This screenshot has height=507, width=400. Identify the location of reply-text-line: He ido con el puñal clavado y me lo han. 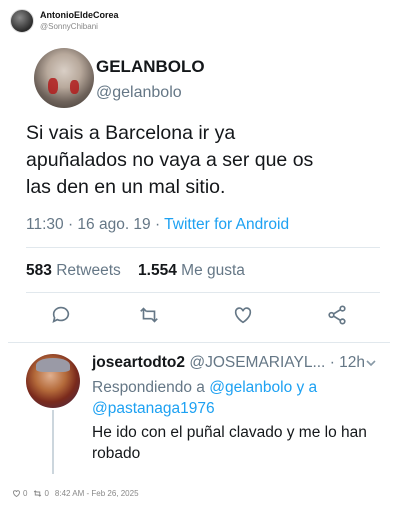
(229, 432).